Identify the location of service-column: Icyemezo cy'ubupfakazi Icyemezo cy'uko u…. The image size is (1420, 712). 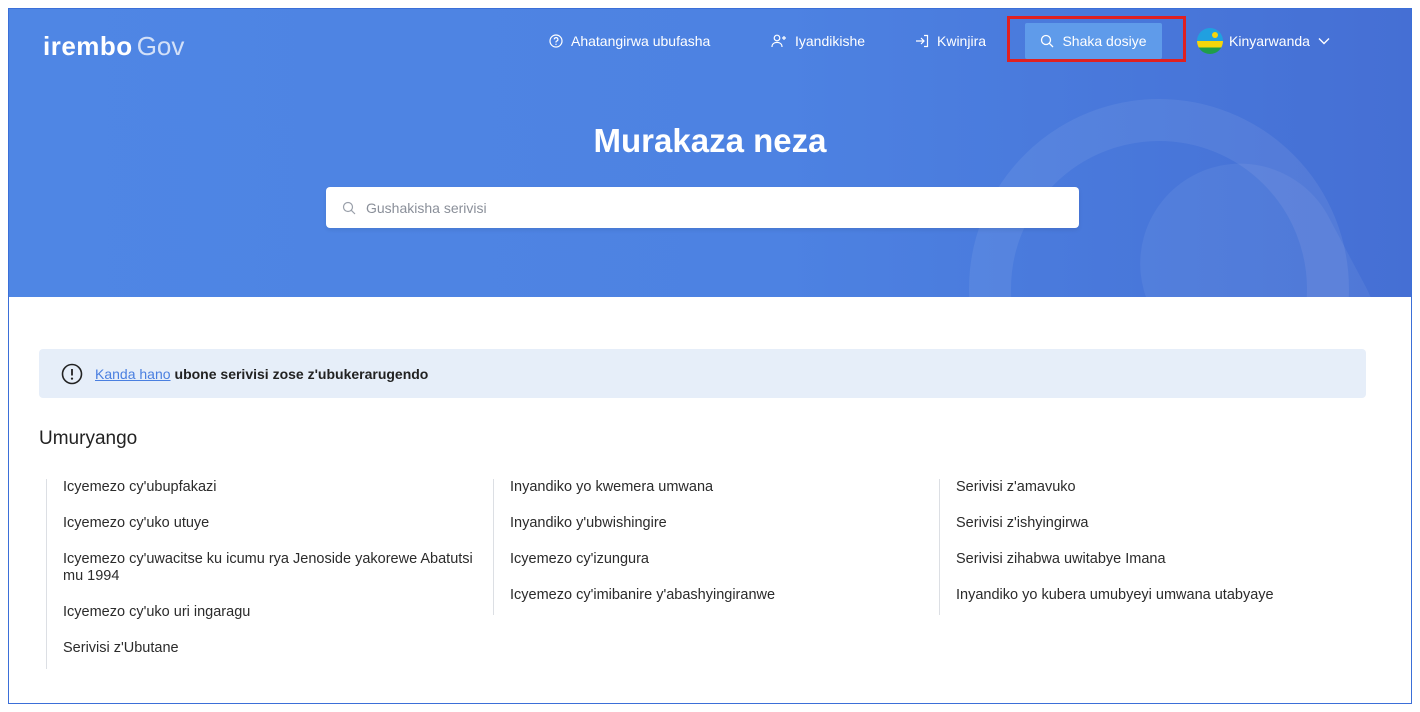
(266, 574).